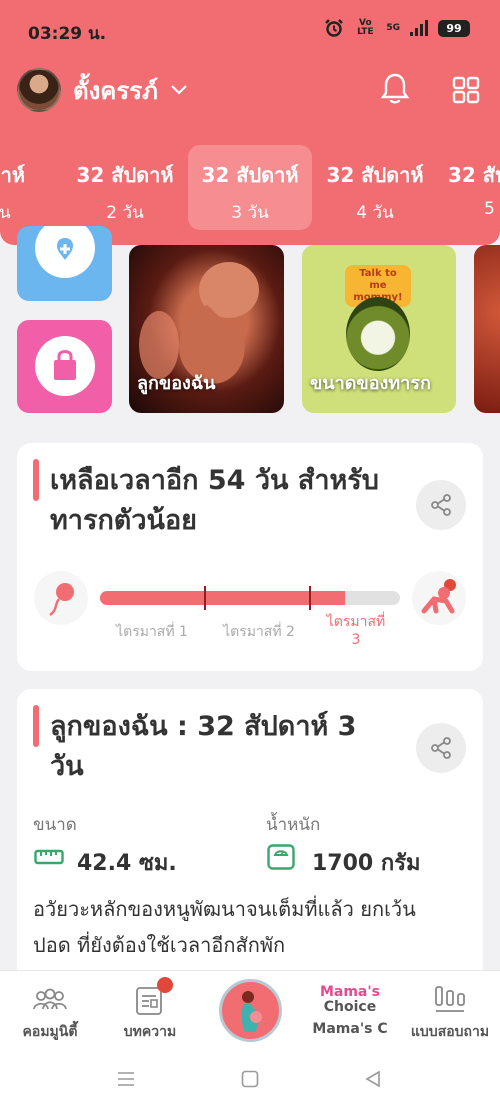 The width and height of the screenshot is (500, 1111). What do you see at coordinates (259, 632) in the screenshot?
I see `trimester-2-label: ไตรมาสที่ 2` at bounding box center [259, 632].